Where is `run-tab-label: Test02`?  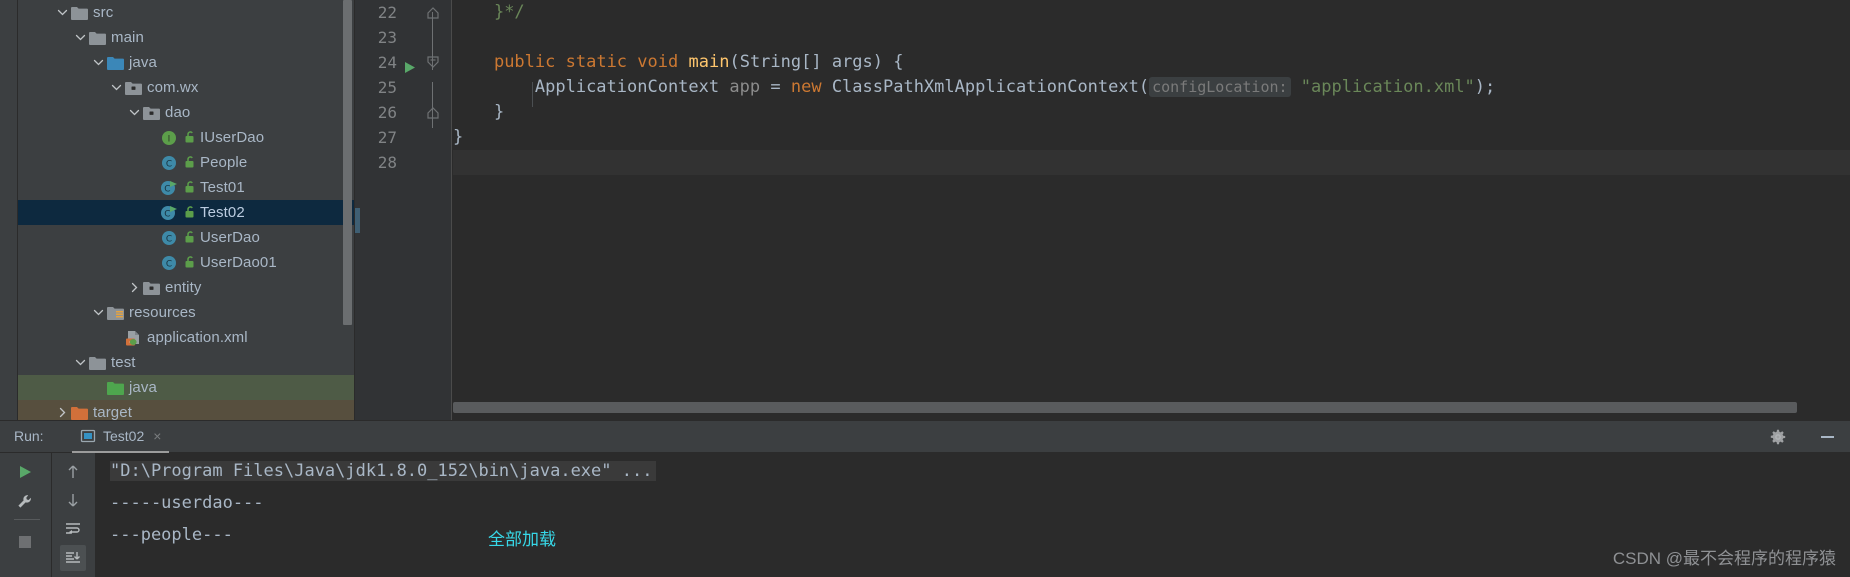 run-tab-label: Test02 is located at coordinates (124, 436).